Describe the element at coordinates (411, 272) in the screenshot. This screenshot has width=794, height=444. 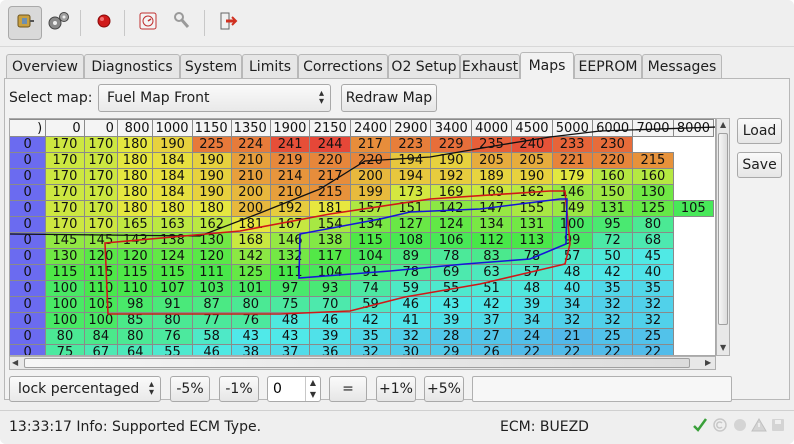
I see `map-cell: 78` at that location.